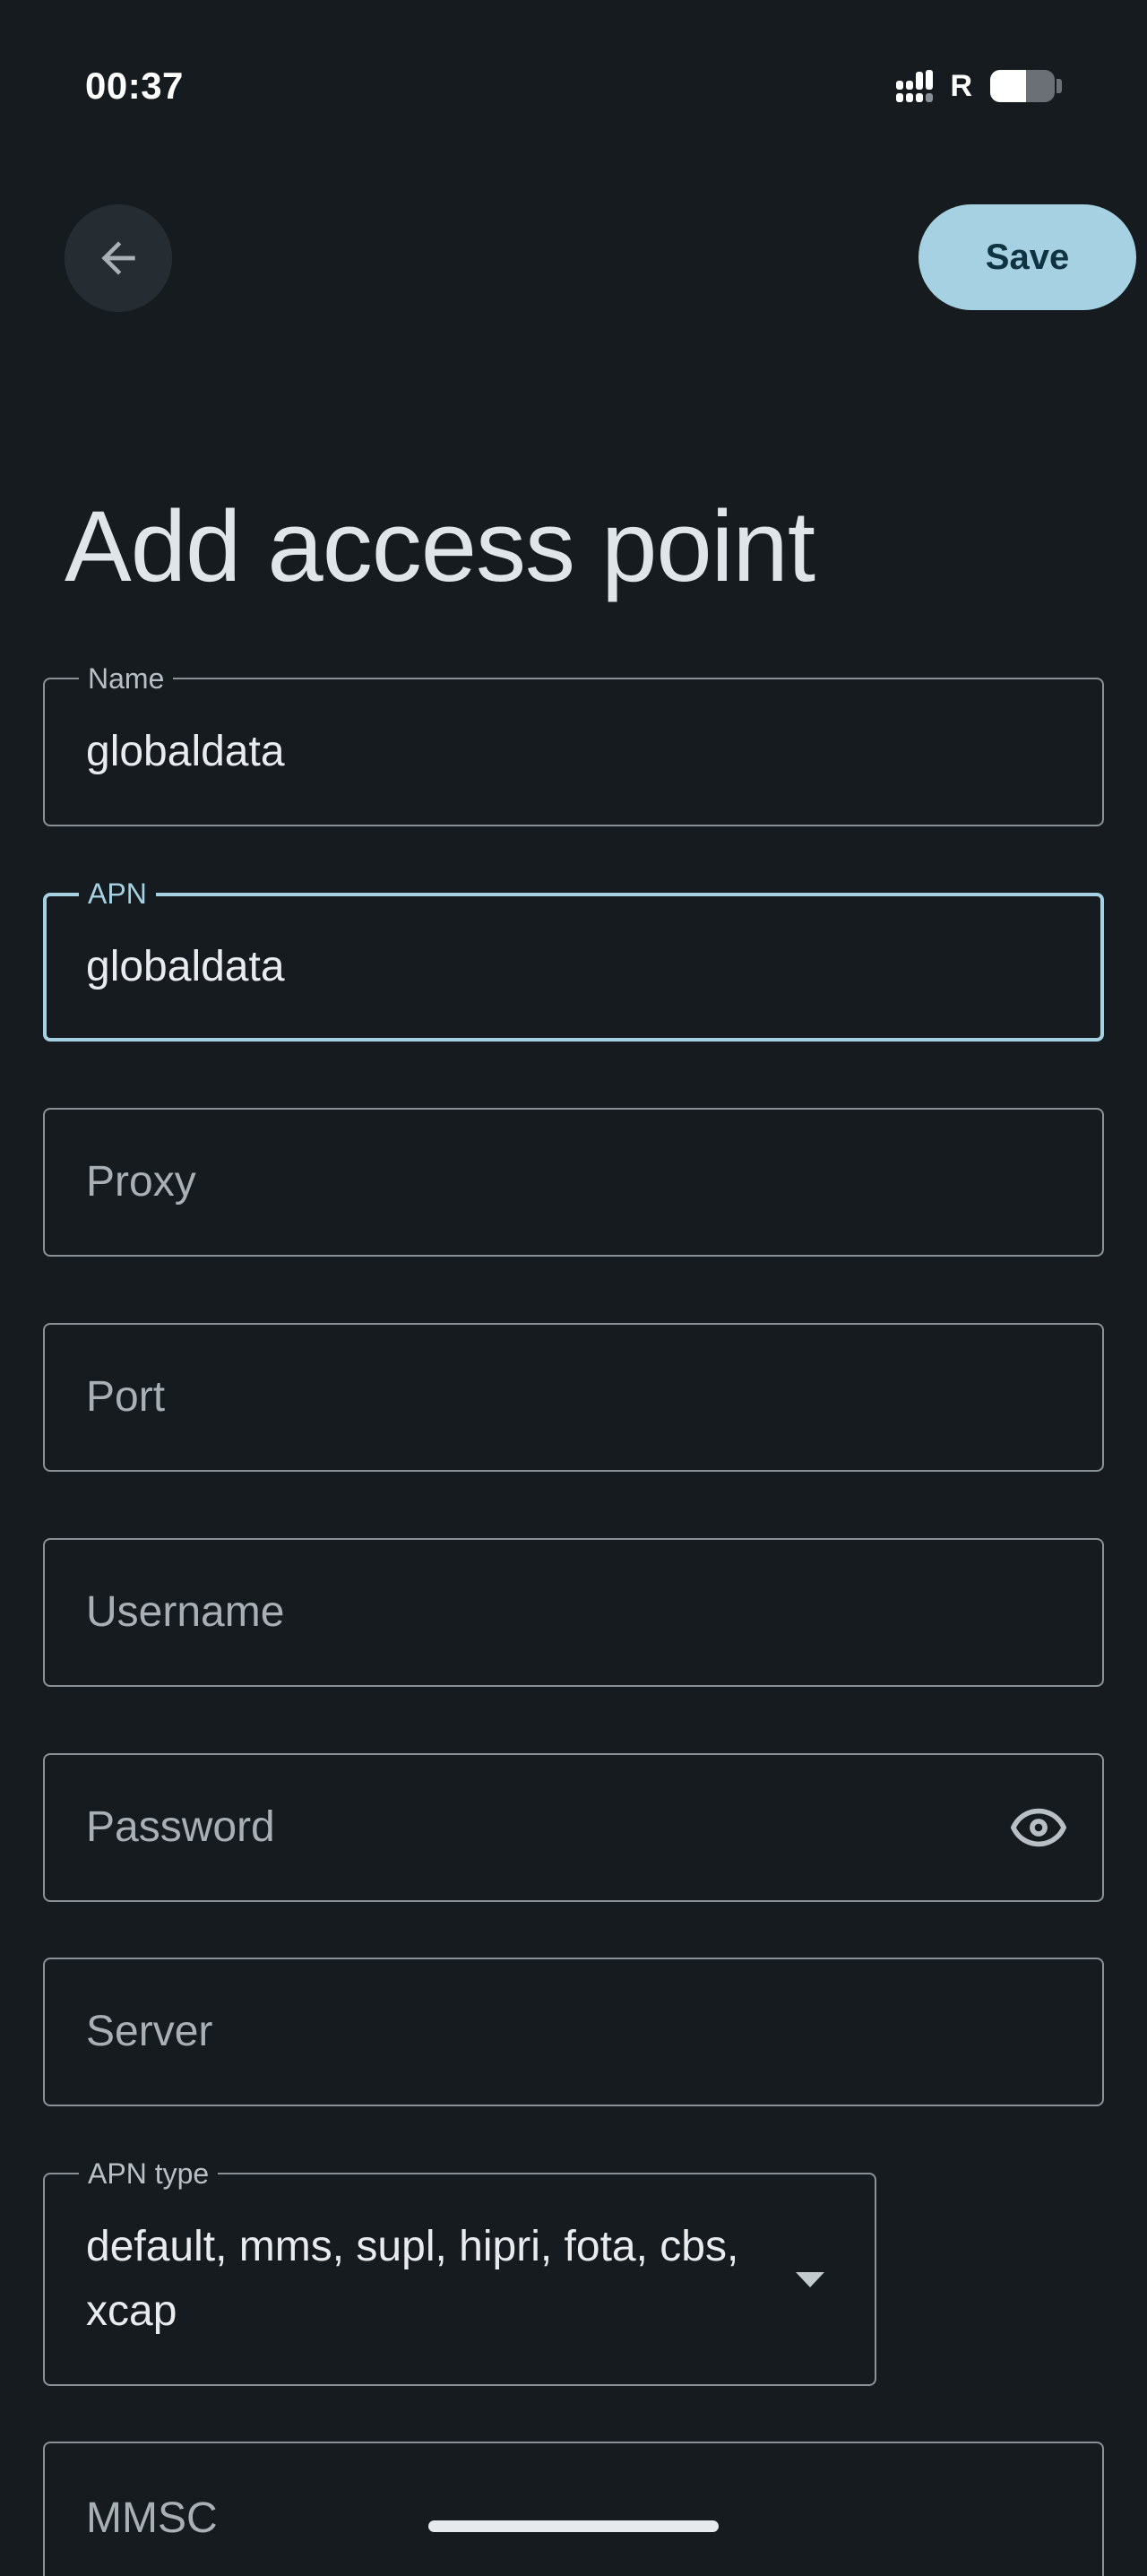  I want to click on dropdown-arrow-icon, so click(810, 2279).